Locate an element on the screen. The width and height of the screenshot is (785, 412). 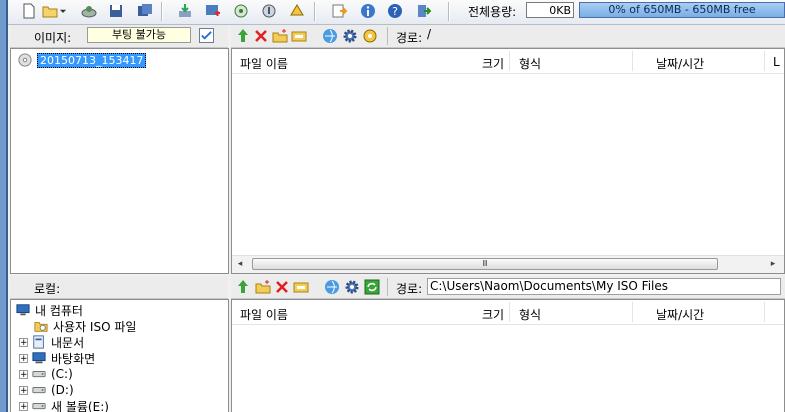
image-root-item: 20150713_153417 is located at coordinates (82, 60).